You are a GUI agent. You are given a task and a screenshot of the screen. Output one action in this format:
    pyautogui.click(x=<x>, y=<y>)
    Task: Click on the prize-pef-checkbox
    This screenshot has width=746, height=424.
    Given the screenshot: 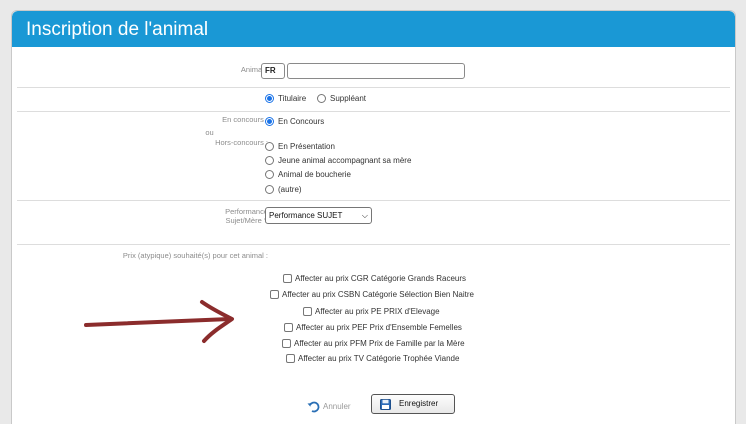 What is the action you would take?
    pyautogui.click(x=288, y=327)
    